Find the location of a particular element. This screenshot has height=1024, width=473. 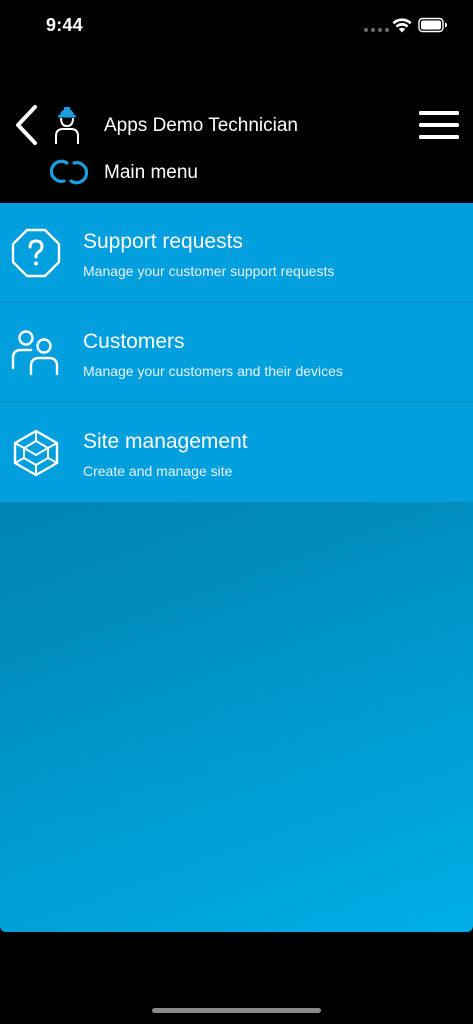

status-time: 9:44 is located at coordinates (64, 25).